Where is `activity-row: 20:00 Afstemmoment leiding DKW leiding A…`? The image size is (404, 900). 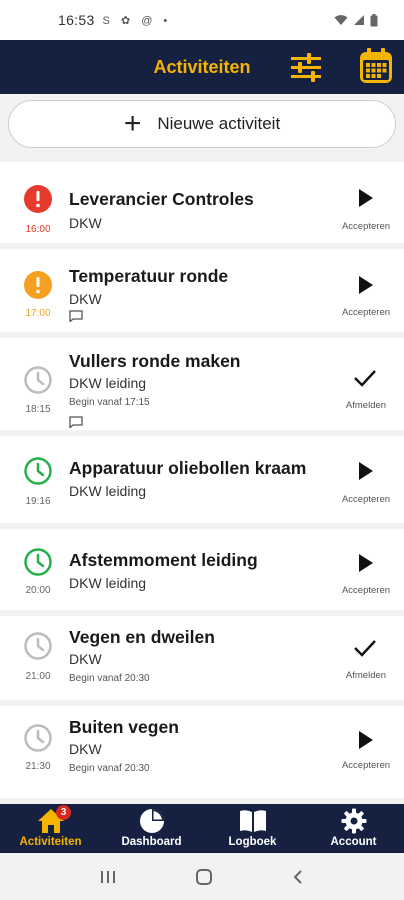
activity-row: 20:00 Afstemmoment leiding DKW leiding A… is located at coordinates (202, 572).